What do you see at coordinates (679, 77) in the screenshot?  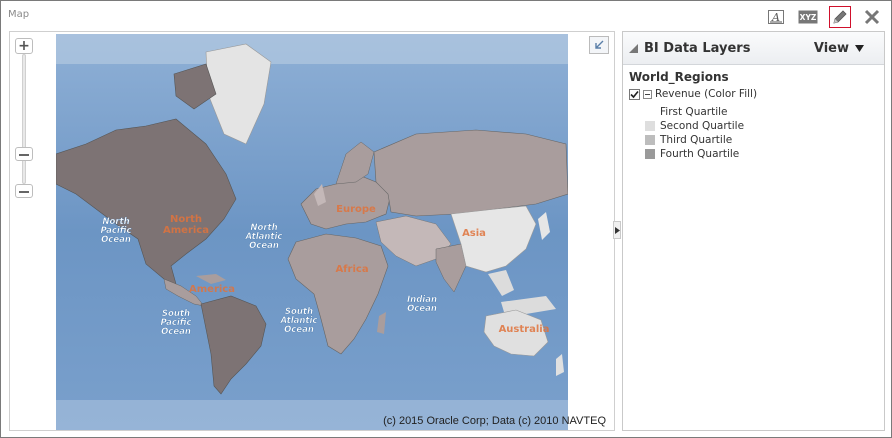 I see `layer-name: World_Regions` at bounding box center [679, 77].